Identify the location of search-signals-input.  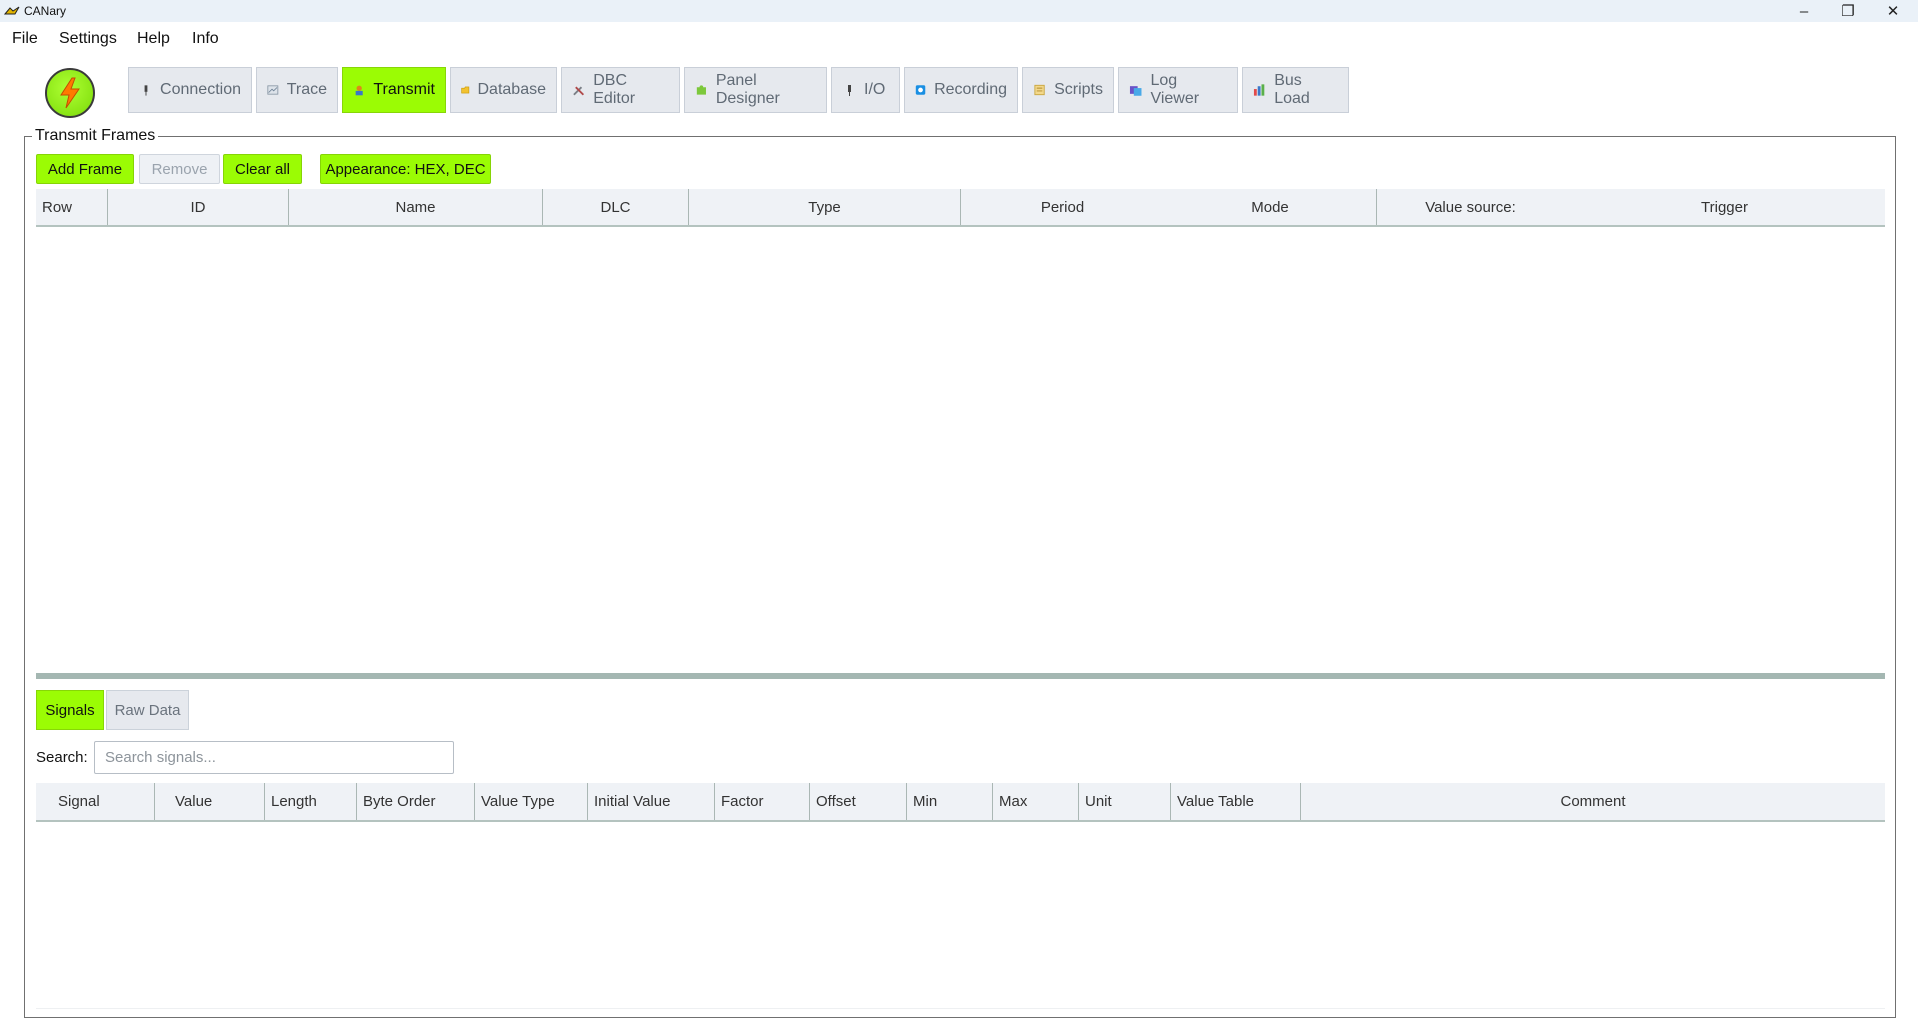
(274, 757).